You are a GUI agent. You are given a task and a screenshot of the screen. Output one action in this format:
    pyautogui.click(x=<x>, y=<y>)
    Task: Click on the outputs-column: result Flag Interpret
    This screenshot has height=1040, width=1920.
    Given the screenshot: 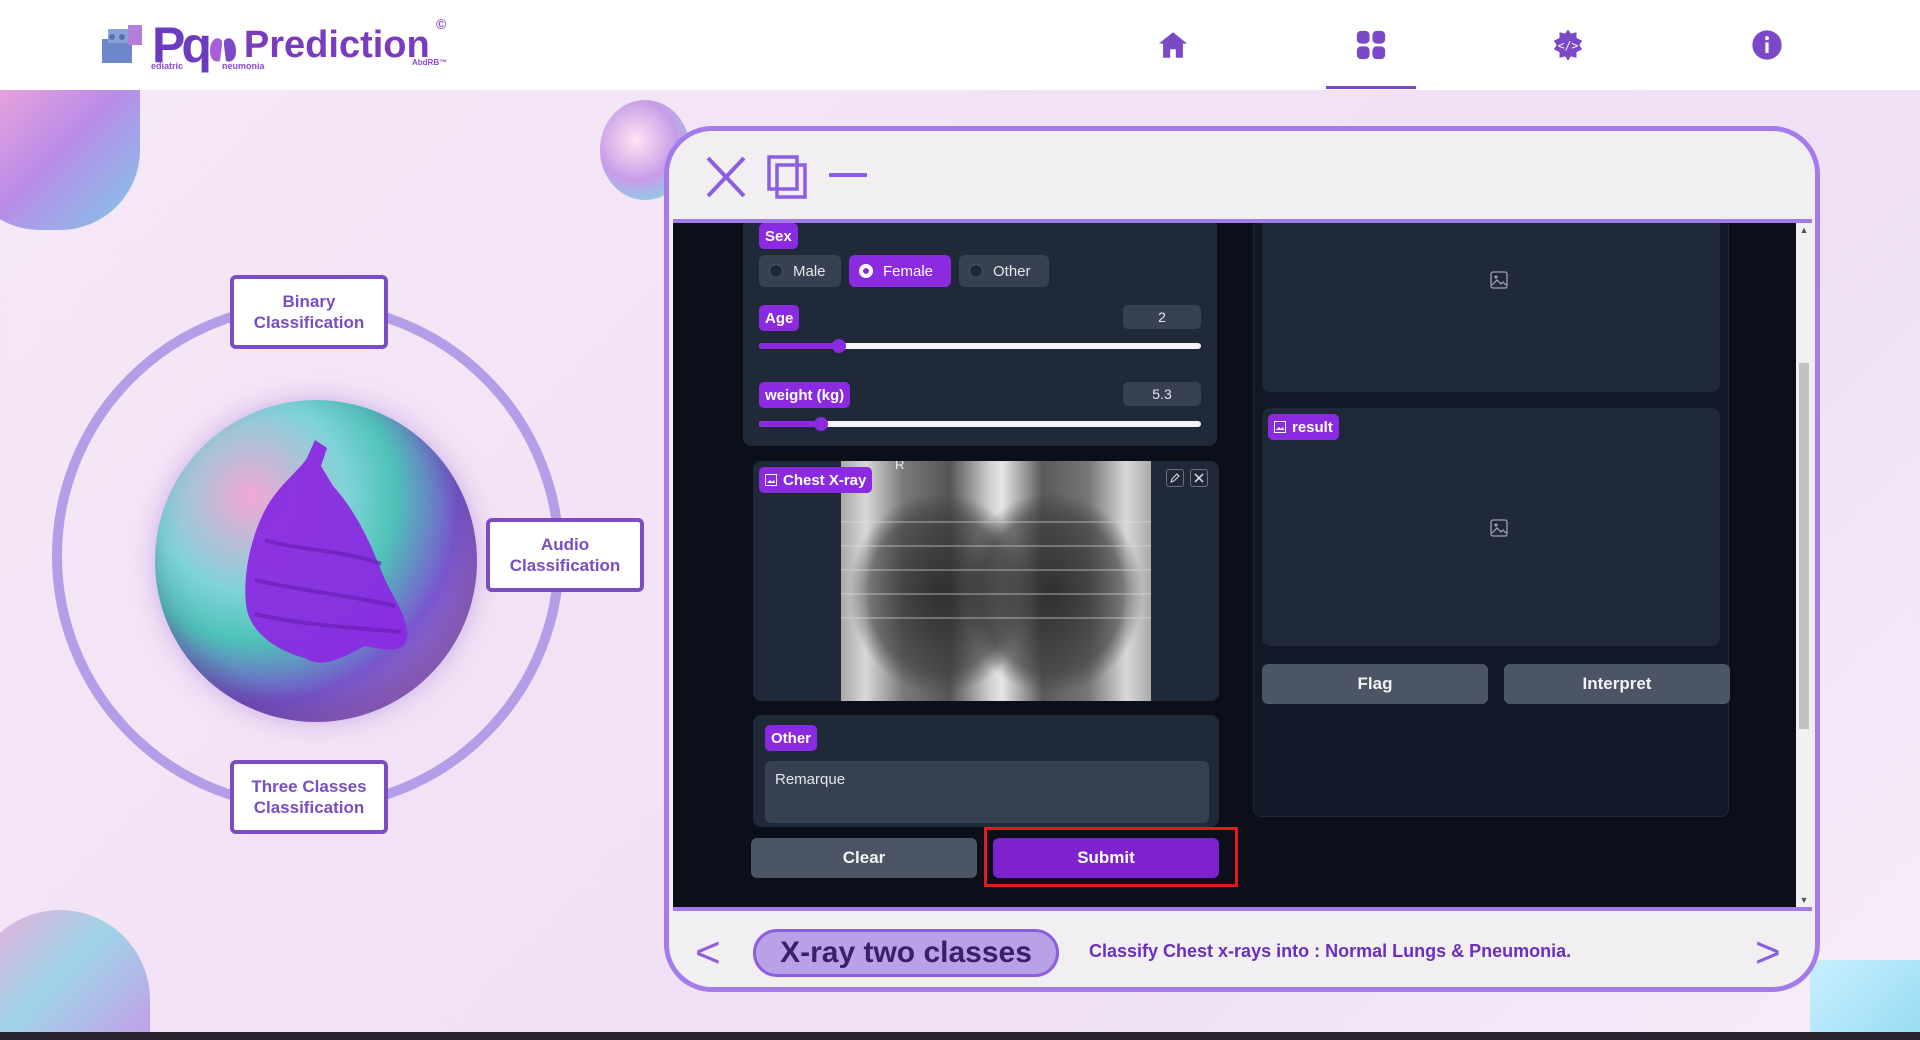 What is the action you would take?
    pyautogui.click(x=1491, y=520)
    